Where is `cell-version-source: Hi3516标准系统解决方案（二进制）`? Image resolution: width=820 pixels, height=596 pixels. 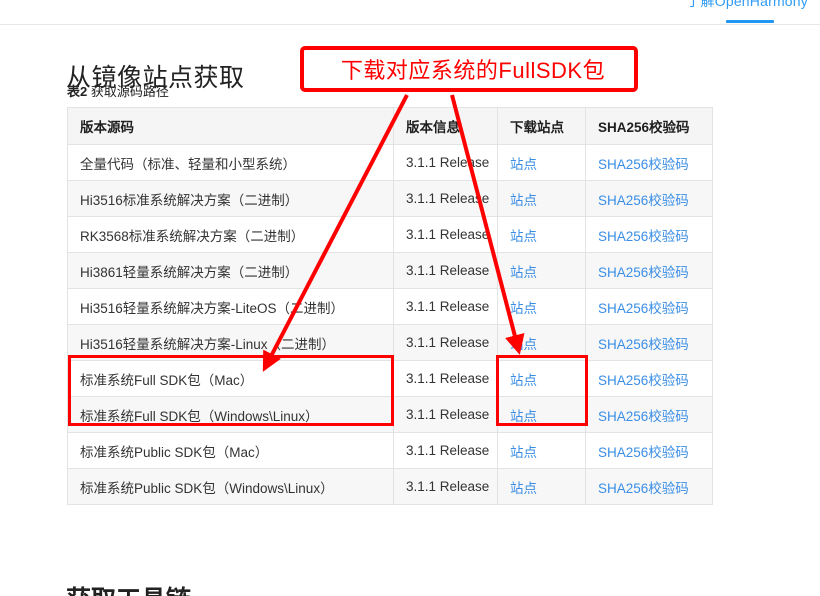
cell-version-source: Hi3516标准系统解决方案（二进制） is located at coordinates (230, 198).